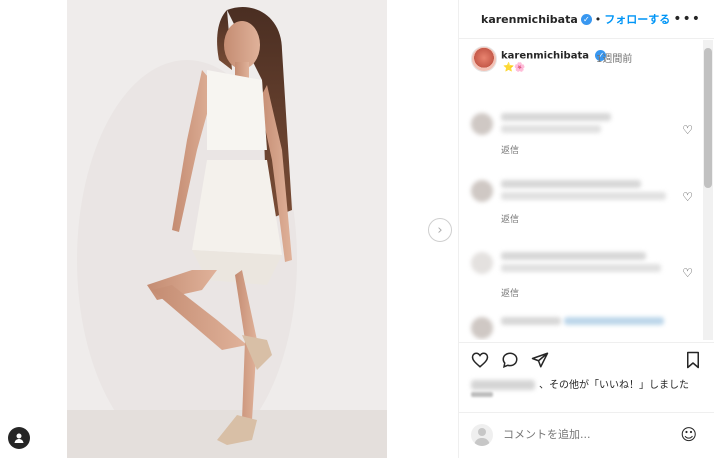 This screenshot has width=714, height=459. I want to click on more-options-icon: •••, so click(687, 19).